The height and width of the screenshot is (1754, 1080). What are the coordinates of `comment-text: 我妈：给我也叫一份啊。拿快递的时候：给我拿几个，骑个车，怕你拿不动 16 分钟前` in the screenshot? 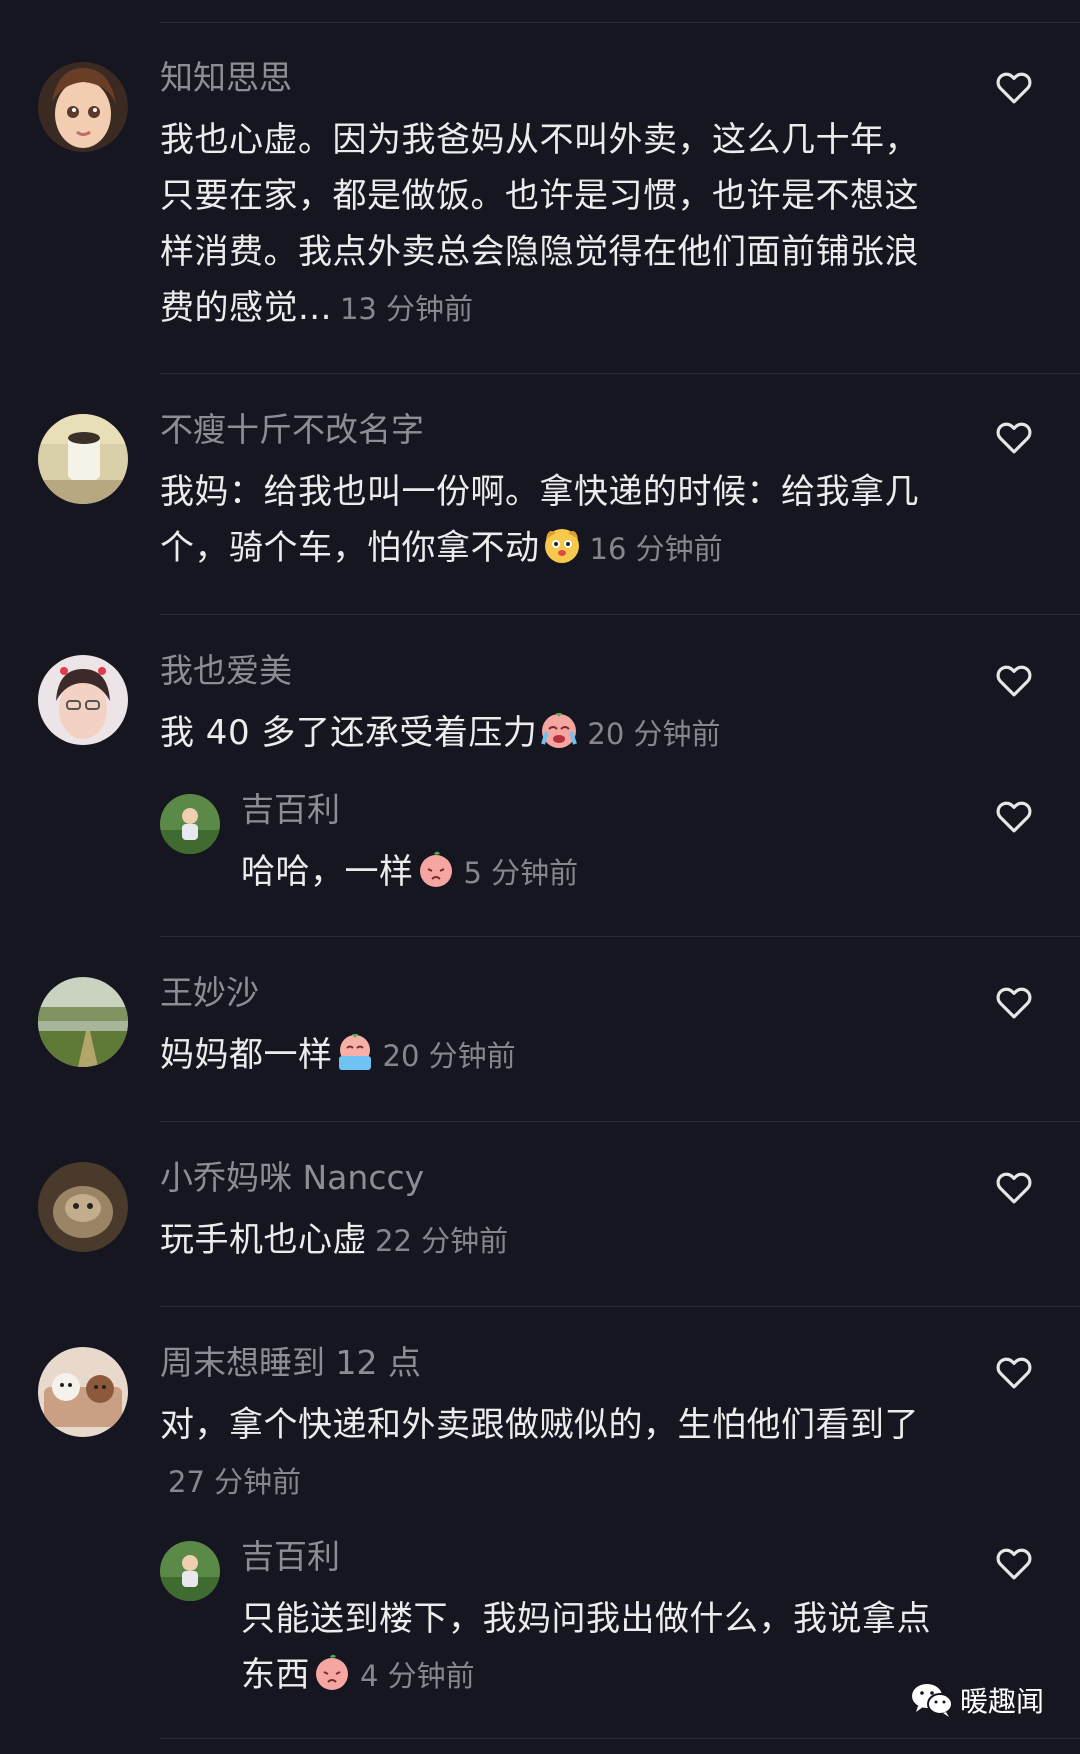 It's located at (539, 520).